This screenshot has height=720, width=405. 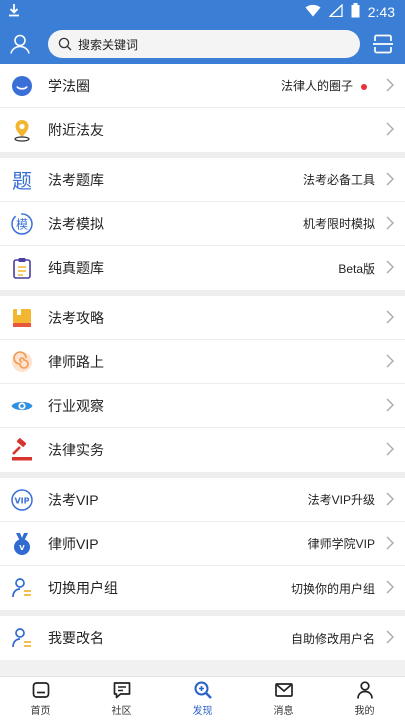 What do you see at coordinates (335, 11) in the screenshot?
I see `signal-icon` at bounding box center [335, 11].